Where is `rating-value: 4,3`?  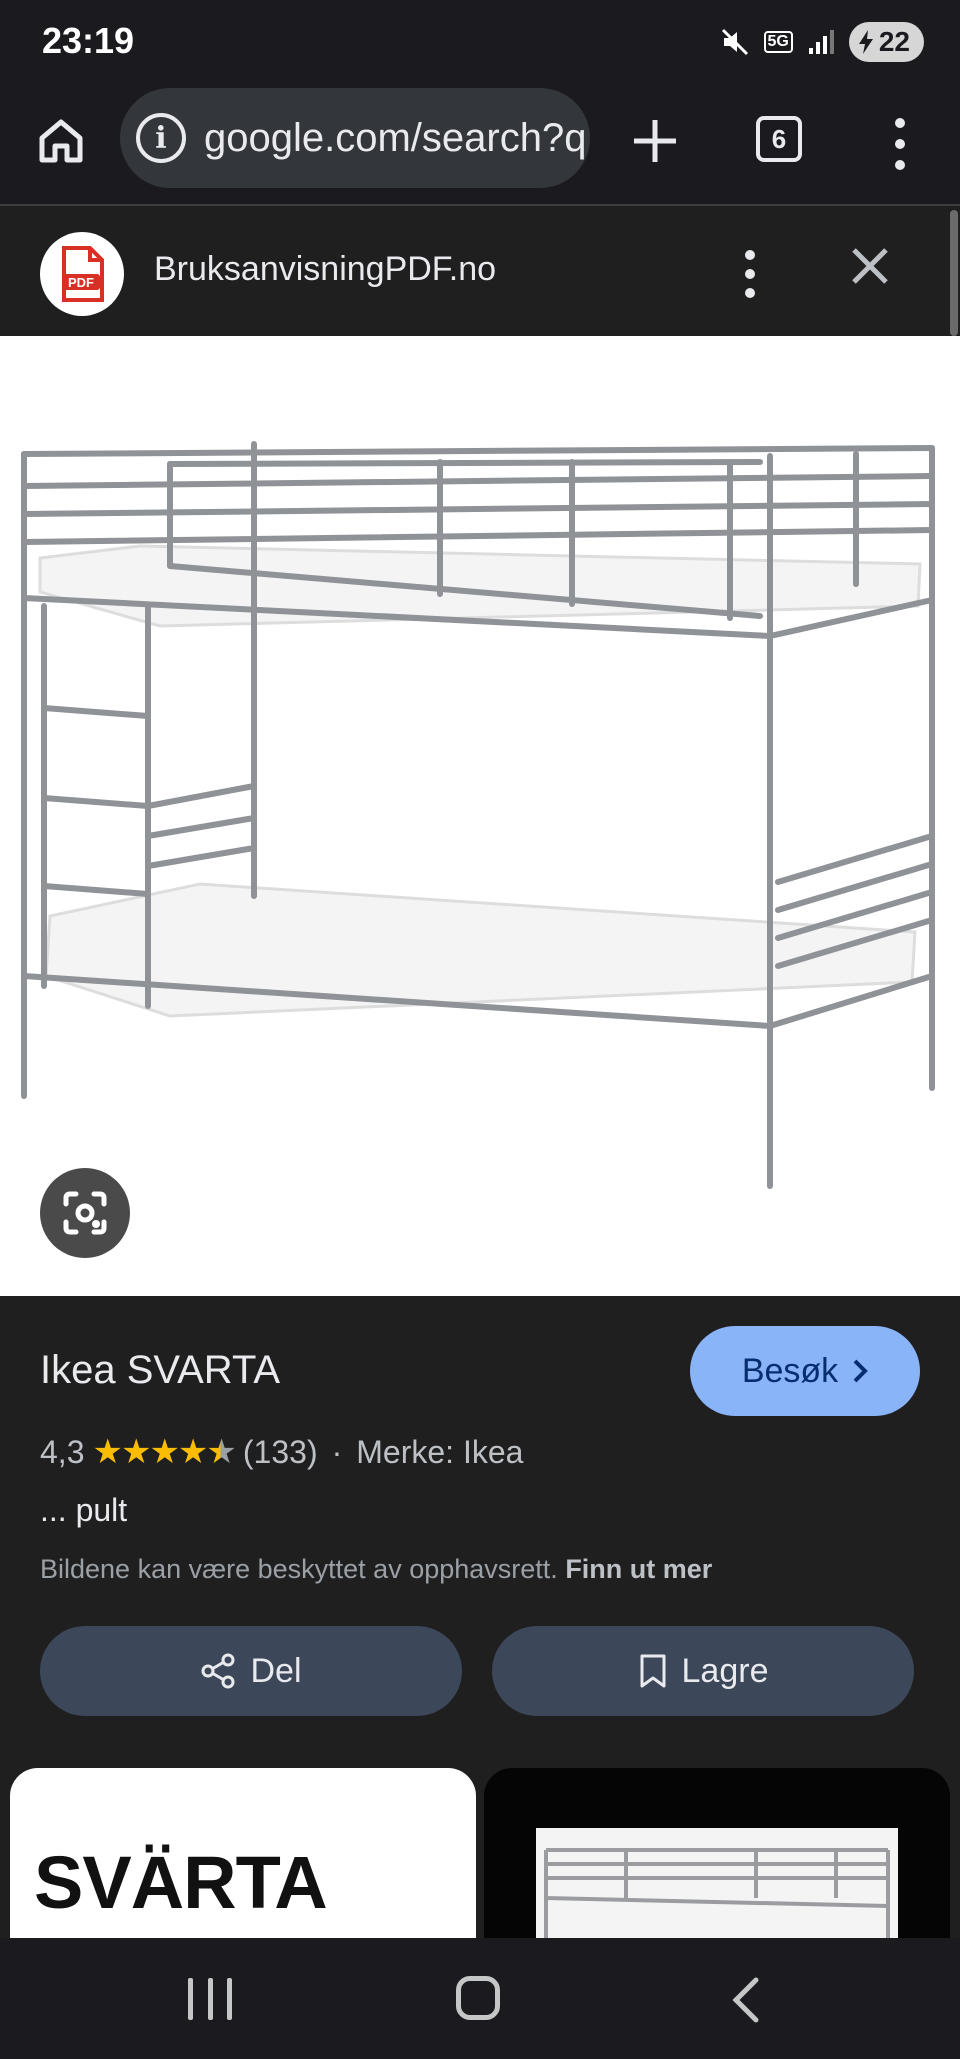
rating-value: 4,3 is located at coordinates (62, 1451).